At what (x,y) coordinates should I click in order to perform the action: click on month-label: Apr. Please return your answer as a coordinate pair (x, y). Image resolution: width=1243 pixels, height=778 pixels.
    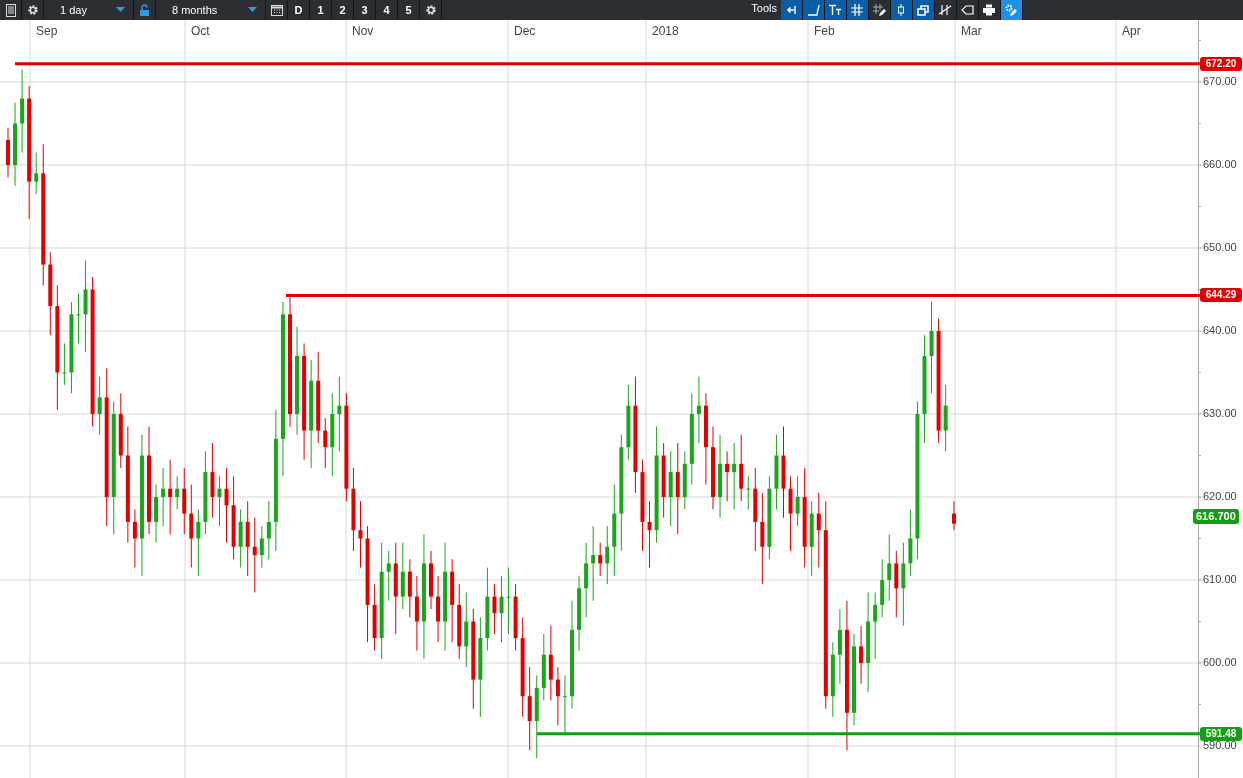
    Looking at the image, I should click on (1131, 31).